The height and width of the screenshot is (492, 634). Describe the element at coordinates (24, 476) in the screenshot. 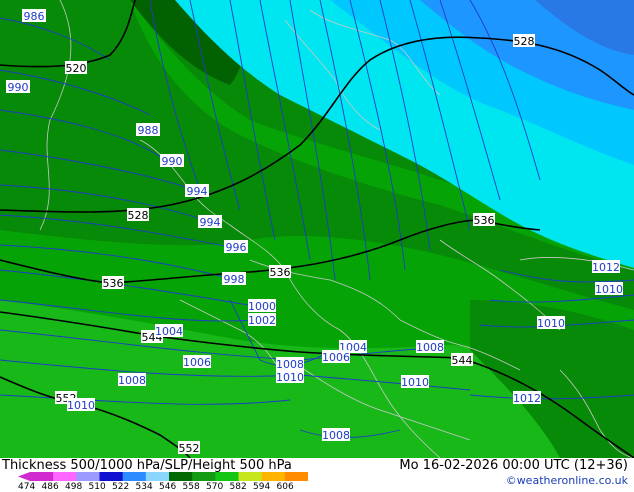

I see `colorbar-left-arrow` at that location.